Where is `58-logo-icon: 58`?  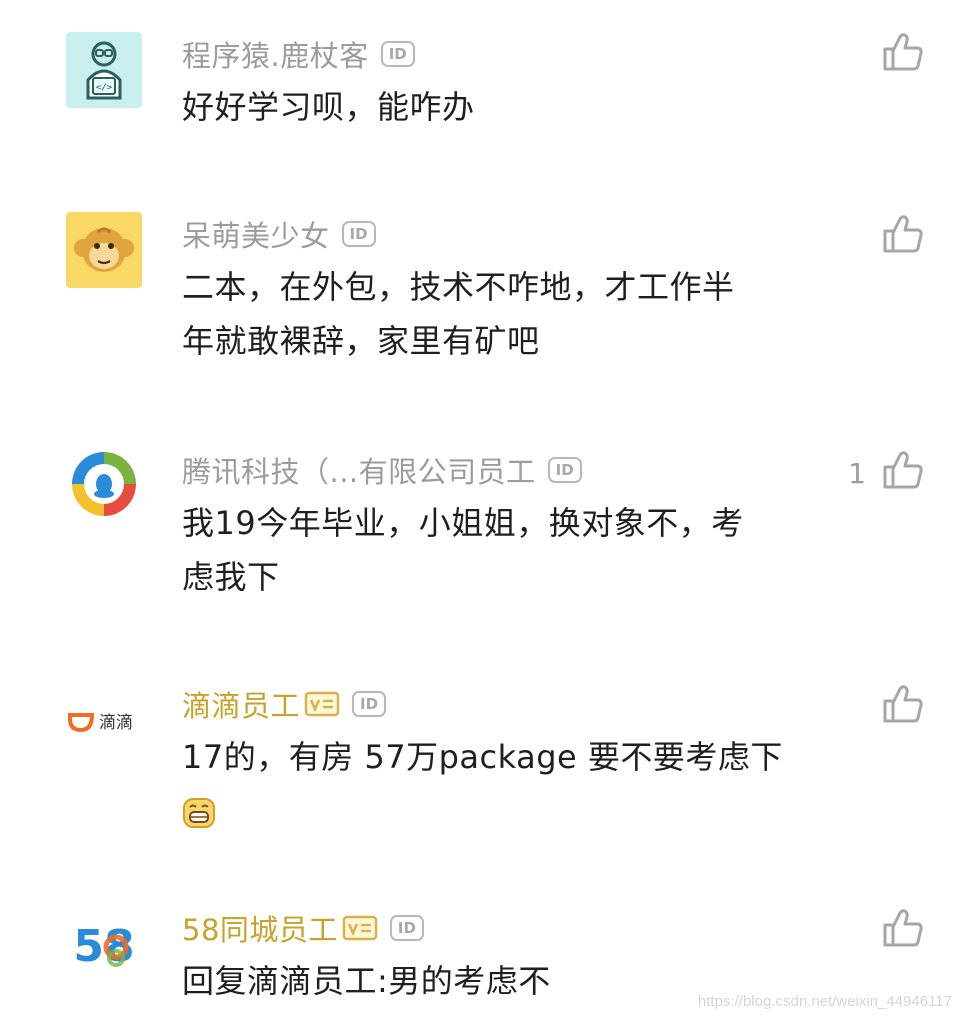
58-logo-icon: 58 is located at coordinates (103, 946).